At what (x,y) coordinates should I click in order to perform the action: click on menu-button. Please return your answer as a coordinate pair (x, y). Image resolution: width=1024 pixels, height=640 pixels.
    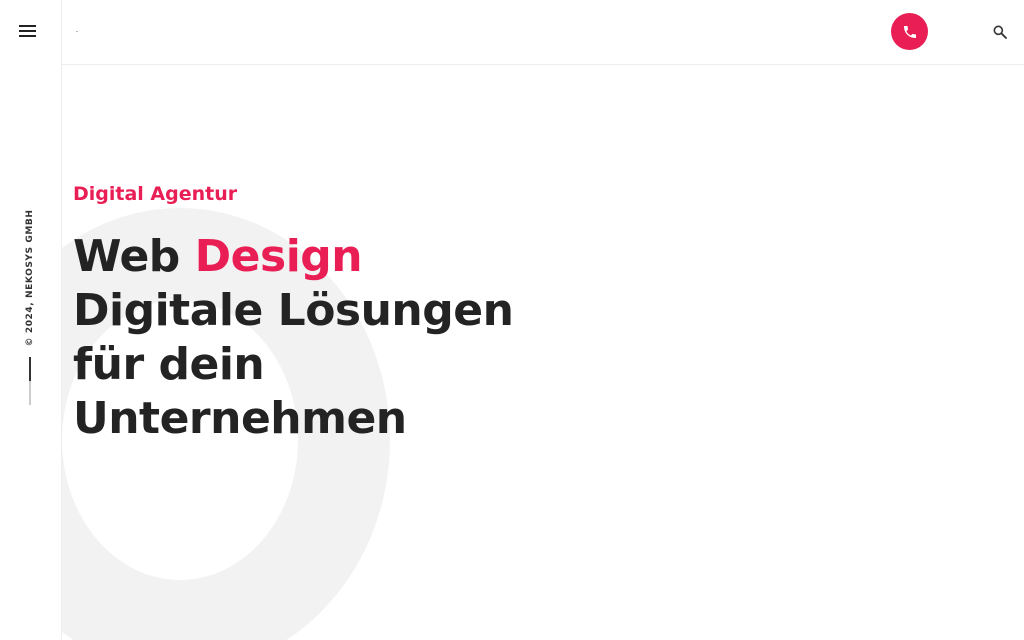
    Looking at the image, I should click on (30, 31).